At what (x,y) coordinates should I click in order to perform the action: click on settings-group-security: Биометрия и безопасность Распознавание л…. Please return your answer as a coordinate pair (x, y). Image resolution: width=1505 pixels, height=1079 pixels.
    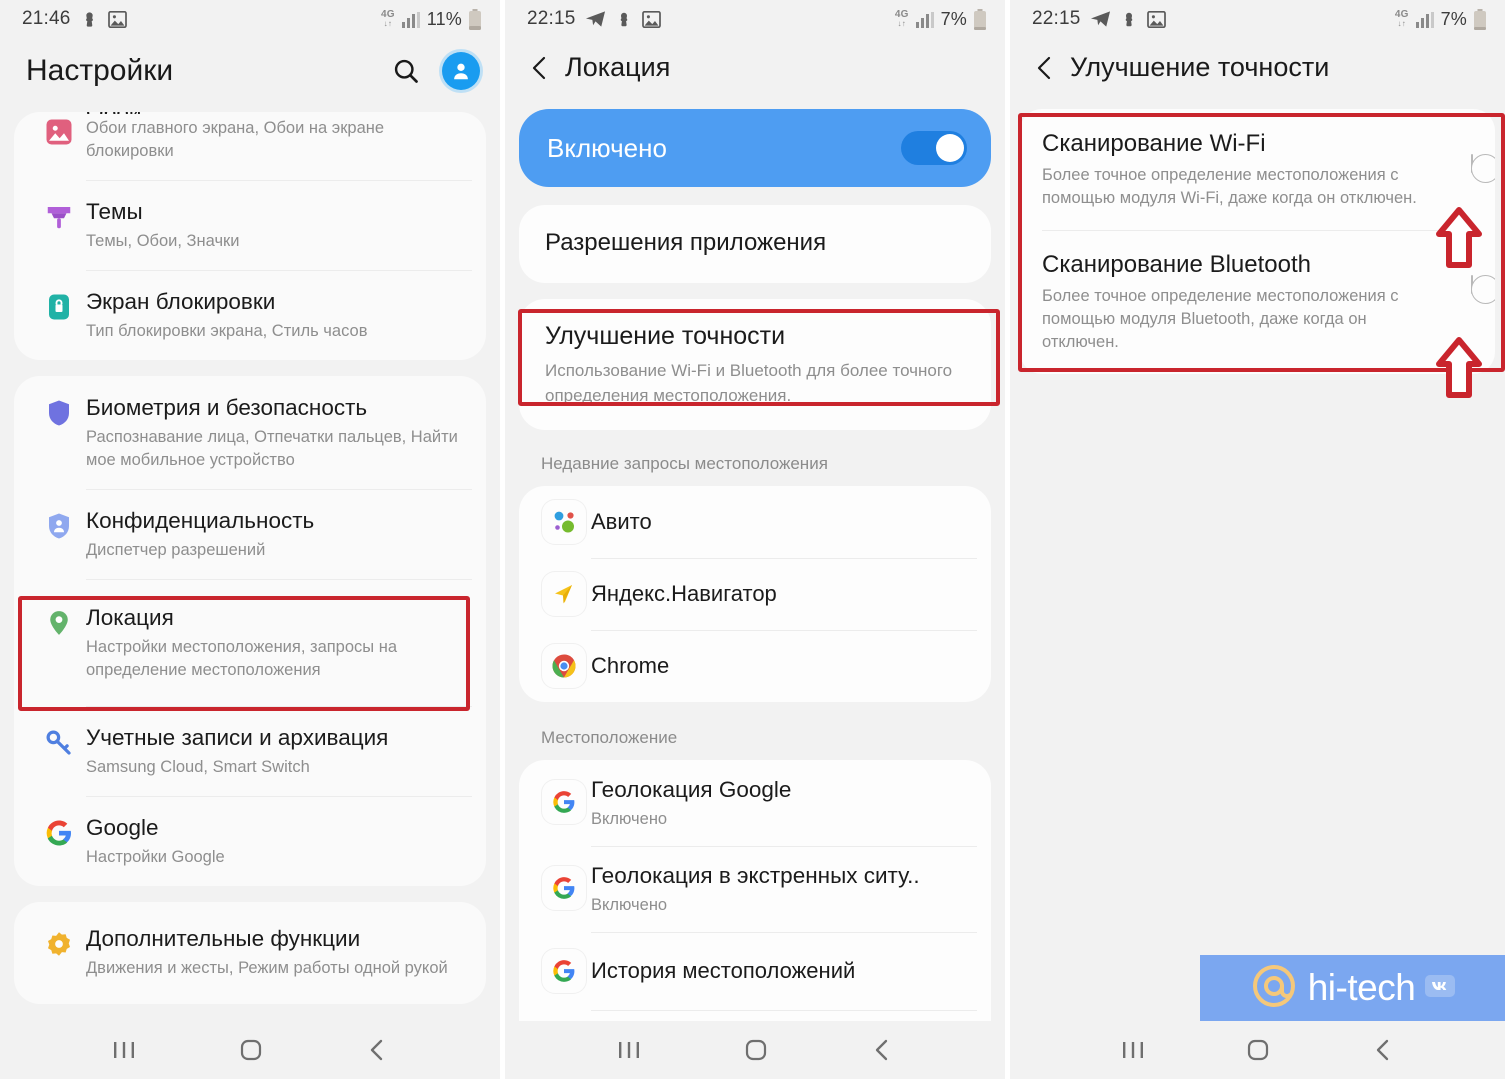
    Looking at the image, I should click on (250, 631).